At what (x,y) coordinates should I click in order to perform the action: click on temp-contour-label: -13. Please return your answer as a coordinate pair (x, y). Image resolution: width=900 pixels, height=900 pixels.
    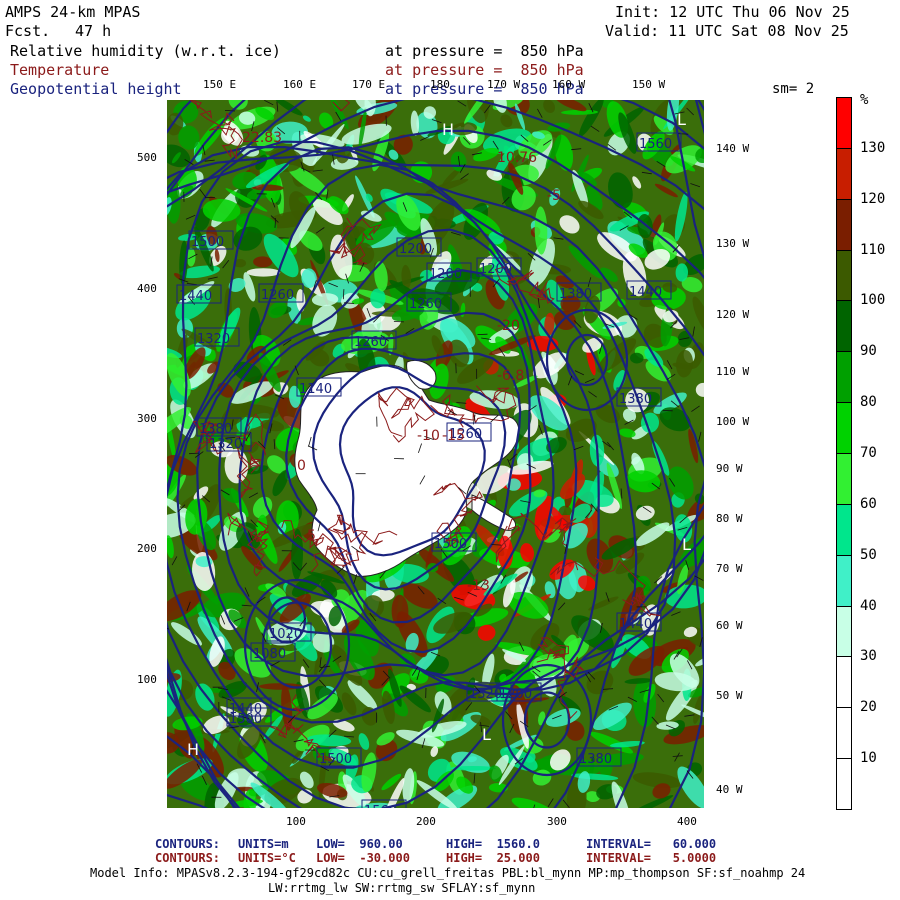
    Looking at the image, I should click on (478, 586).